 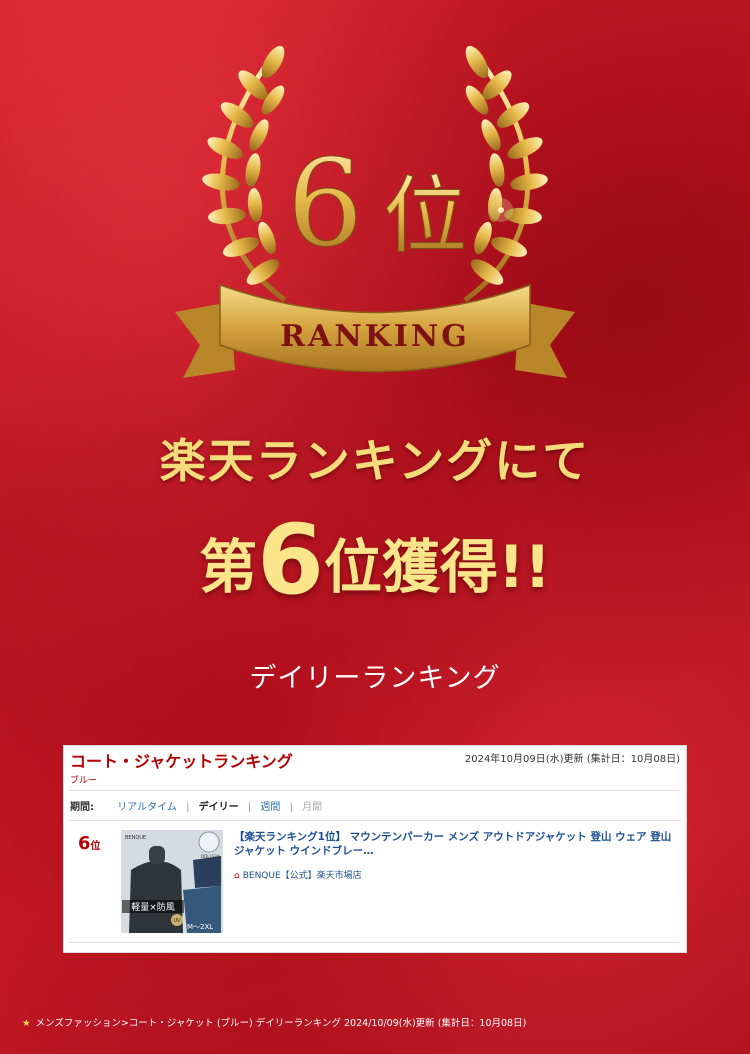 What do you see at coordinates (290, 560) in the screenshot?
I see `headline-number: 6` at bounding box center [290, 560].